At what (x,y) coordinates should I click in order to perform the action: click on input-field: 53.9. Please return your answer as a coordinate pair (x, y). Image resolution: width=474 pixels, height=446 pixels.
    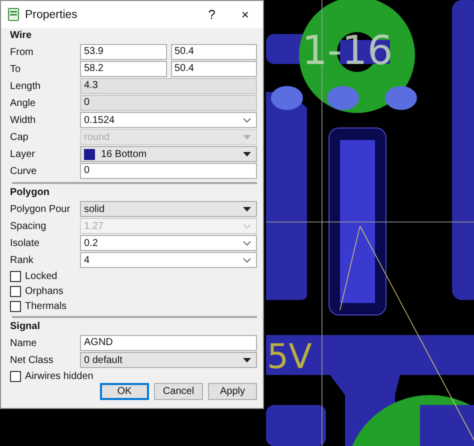
    Looking at the image, I should click on (123, 52).